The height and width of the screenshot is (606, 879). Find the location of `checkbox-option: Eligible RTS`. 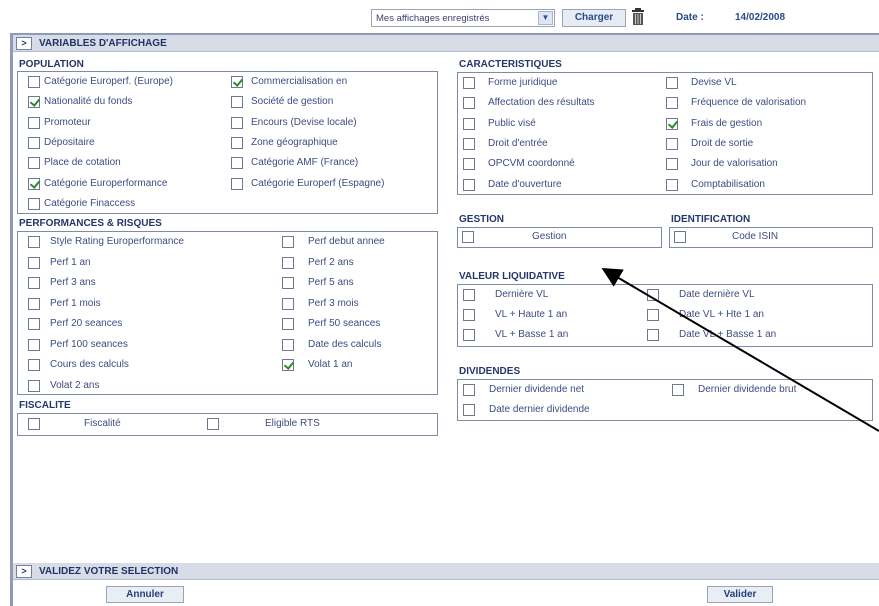

checkbox-option: Eligible RTS is located at coordinates (292, 425).